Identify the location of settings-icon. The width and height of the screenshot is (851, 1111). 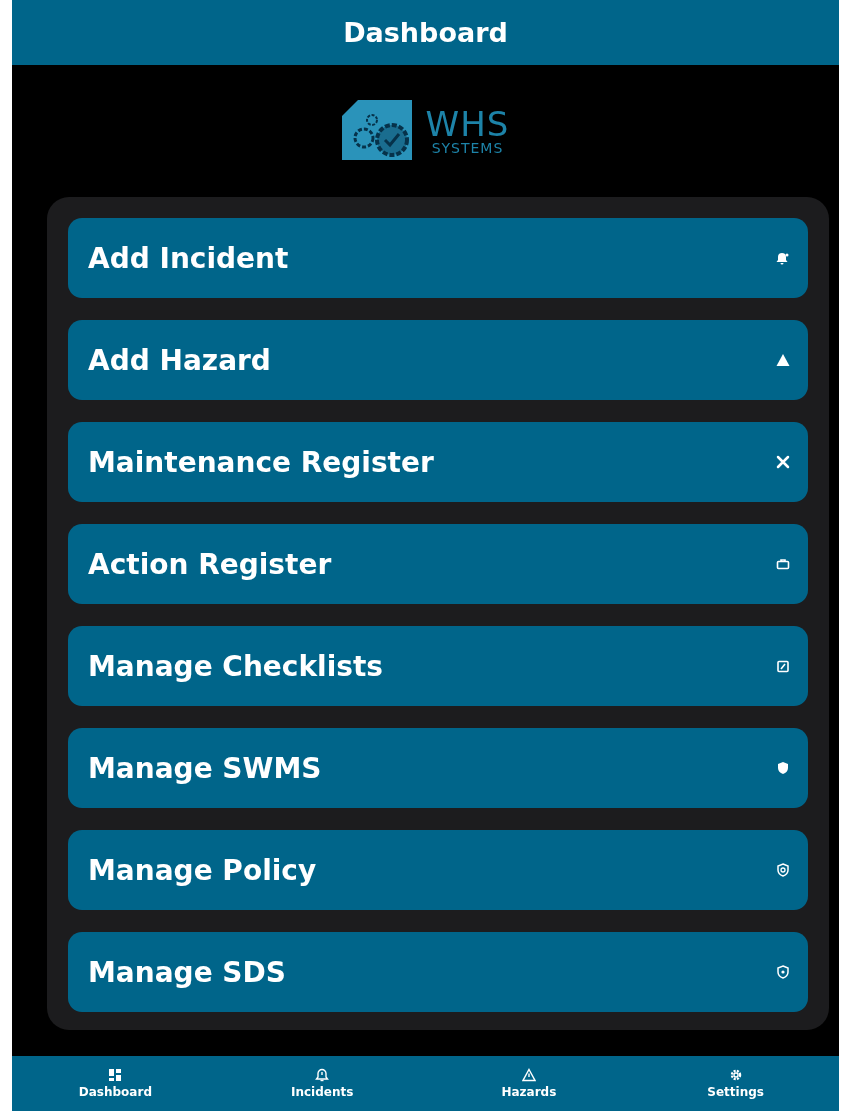
(735, 1075).